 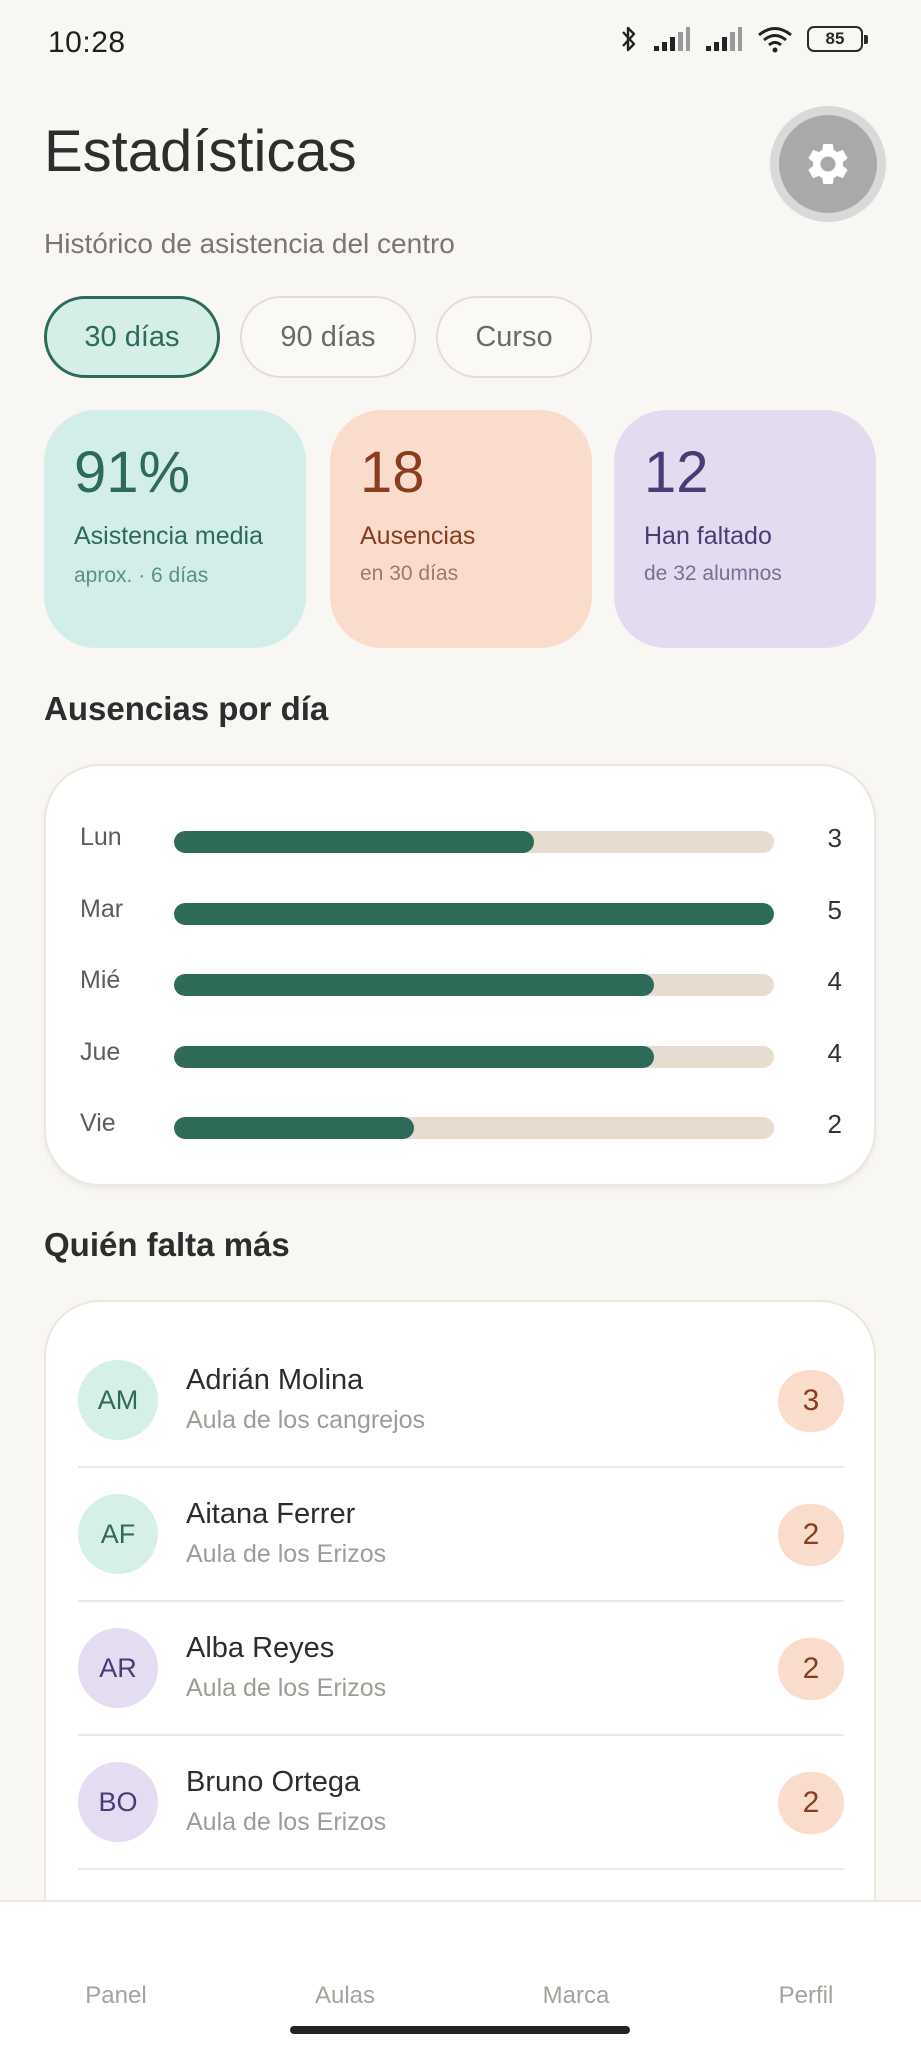 I want to click on absences-value: 18, so click(x=392, y=472).